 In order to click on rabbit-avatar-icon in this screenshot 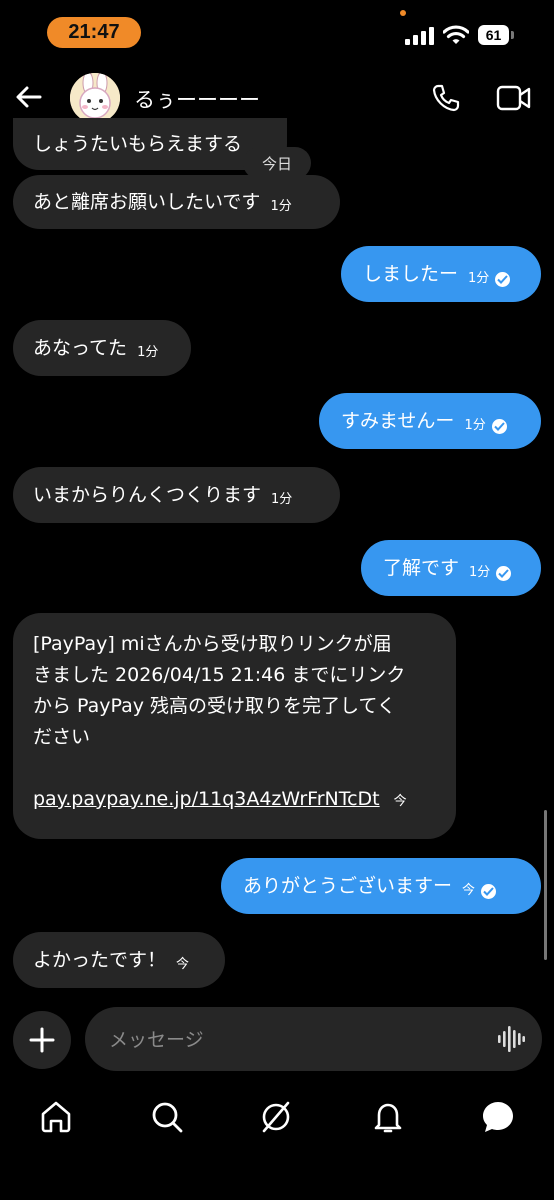, I will do `click(95, 98)`.